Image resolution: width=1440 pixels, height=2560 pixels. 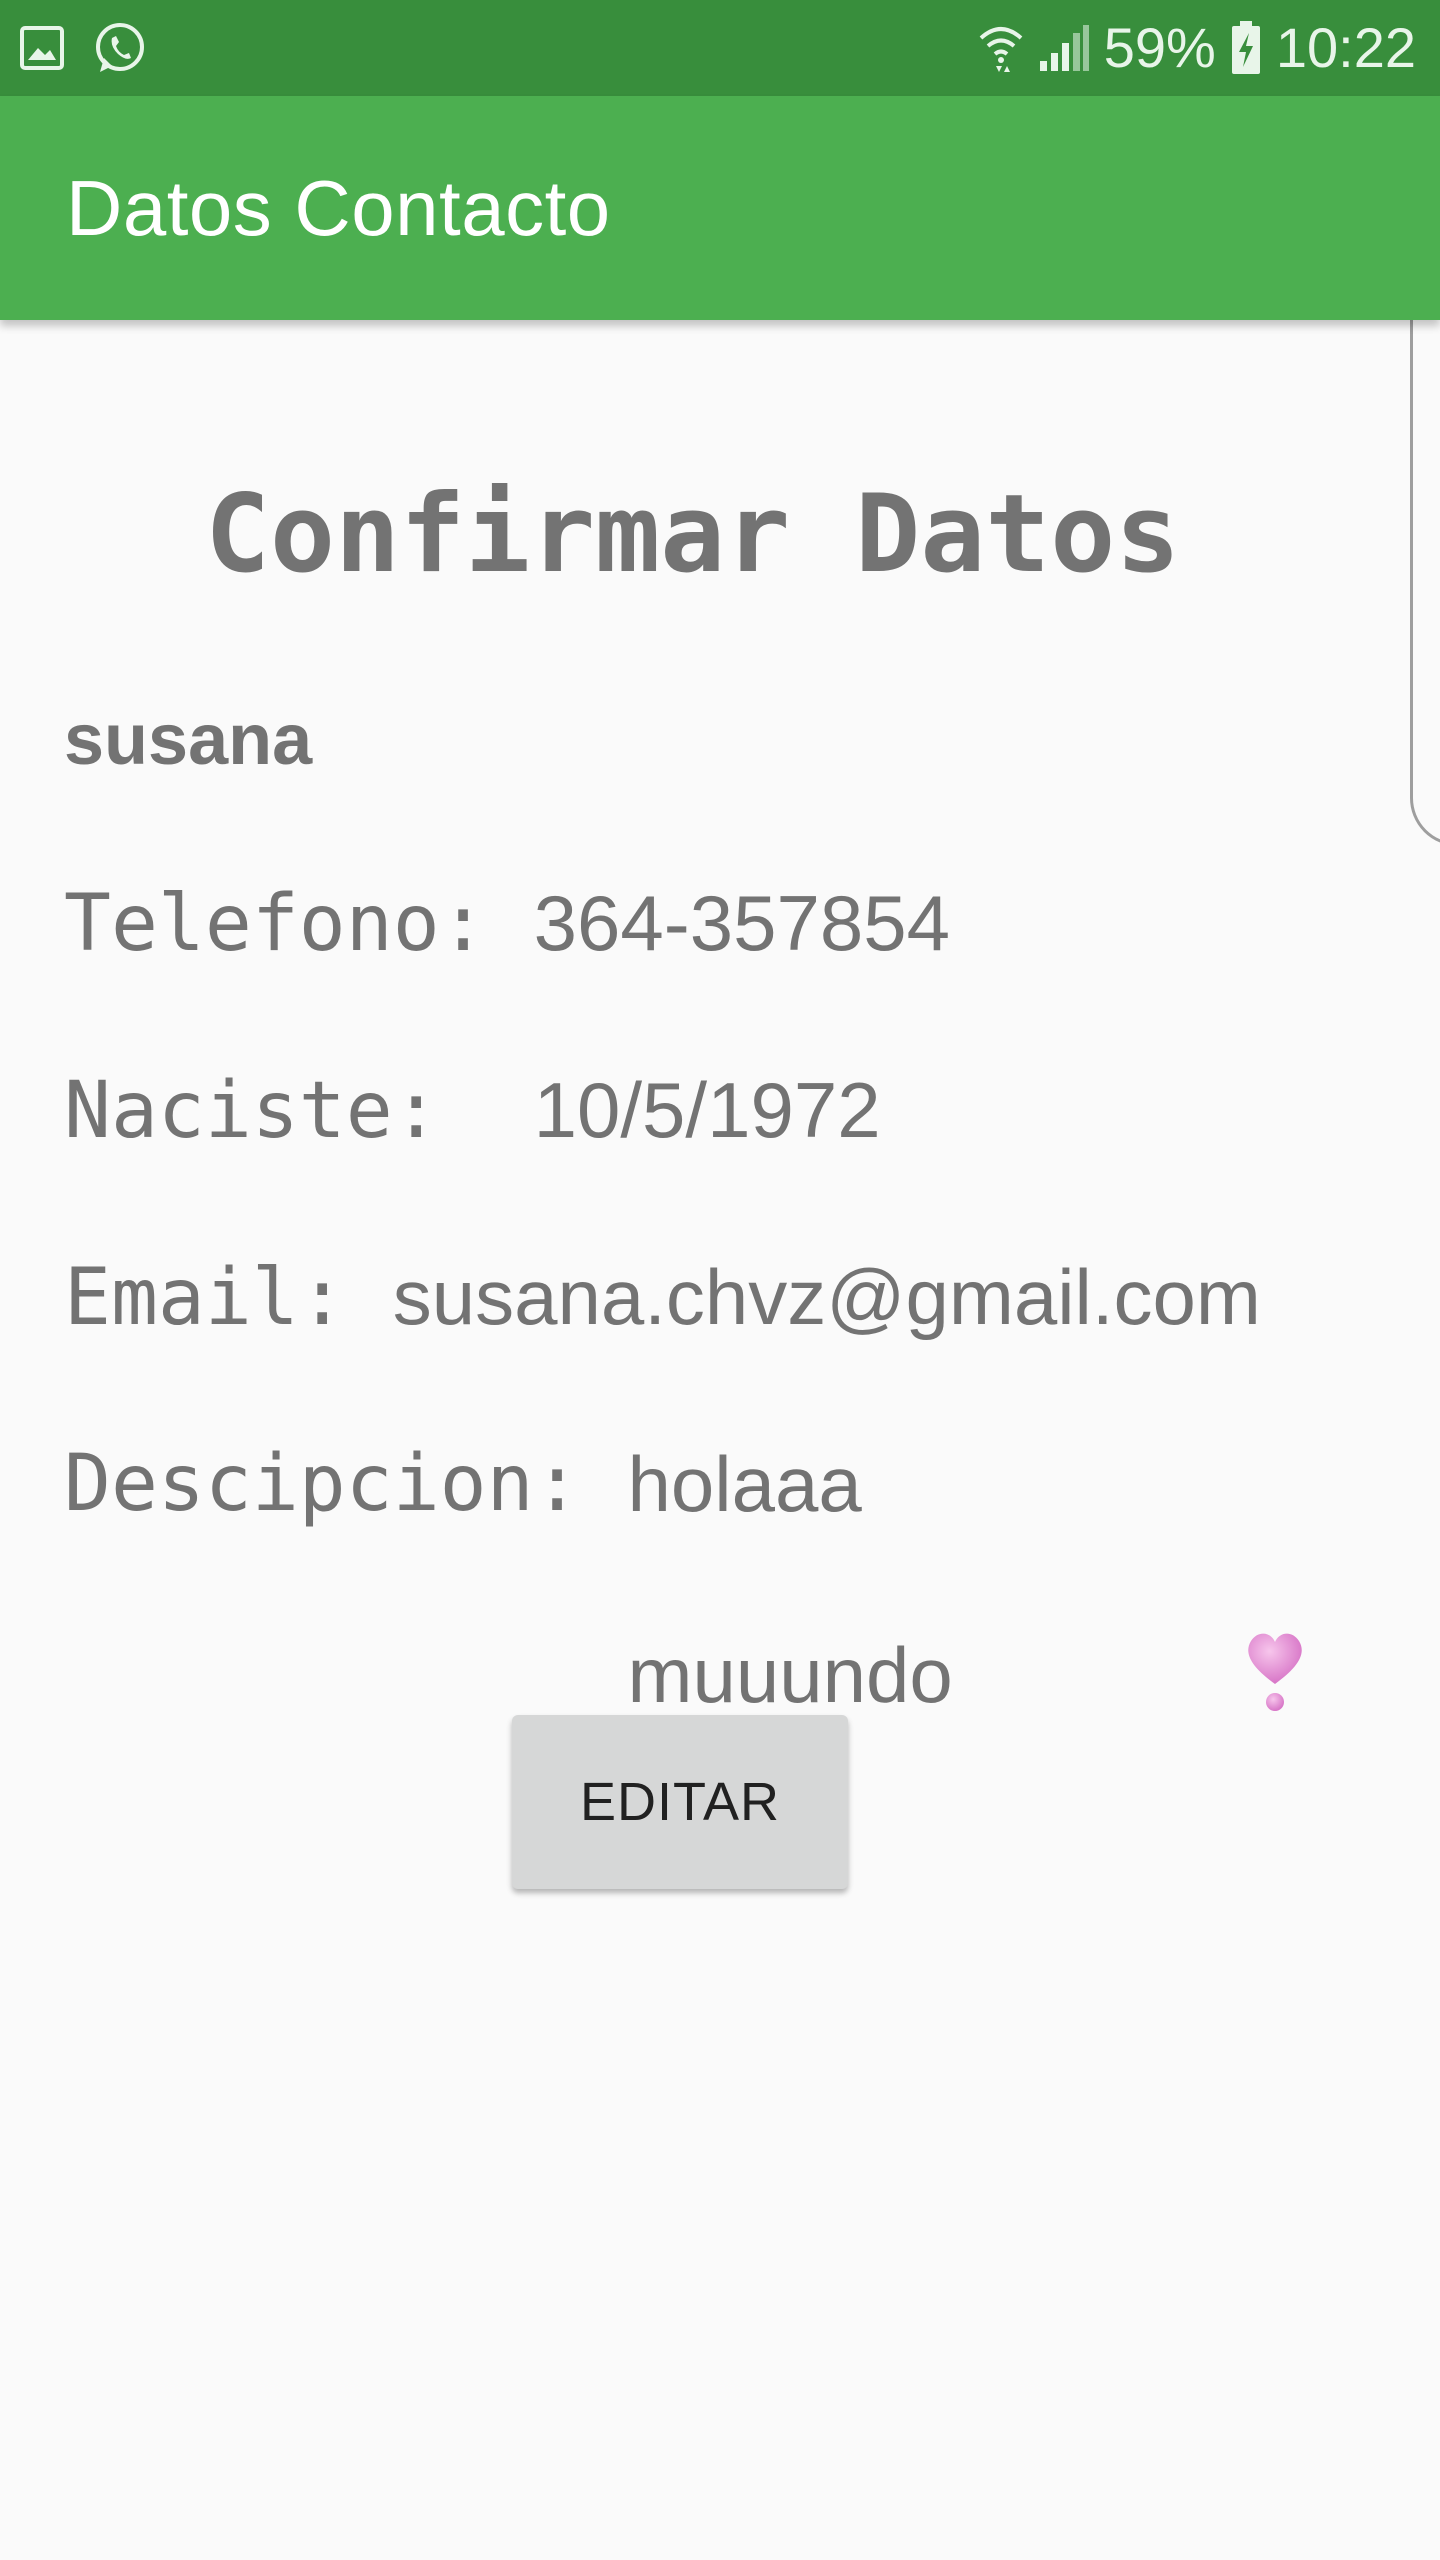 I want to click on heart-exclamation-icon, so click(x=1145, y=1681).